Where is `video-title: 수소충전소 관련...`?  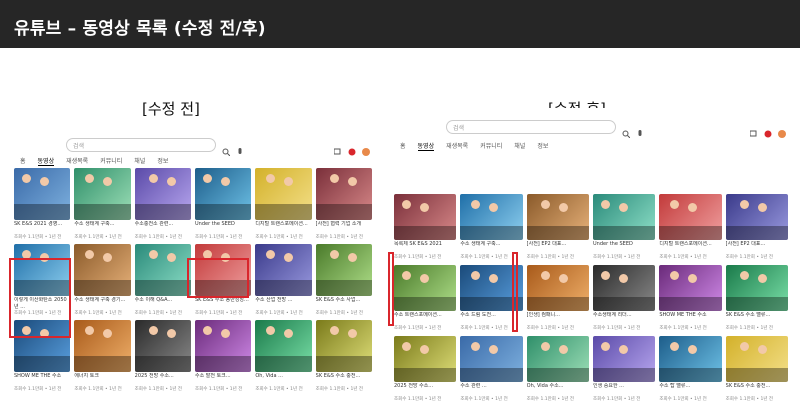 video-title: 수소충전소 관련... is located at coordinates (163, 228).